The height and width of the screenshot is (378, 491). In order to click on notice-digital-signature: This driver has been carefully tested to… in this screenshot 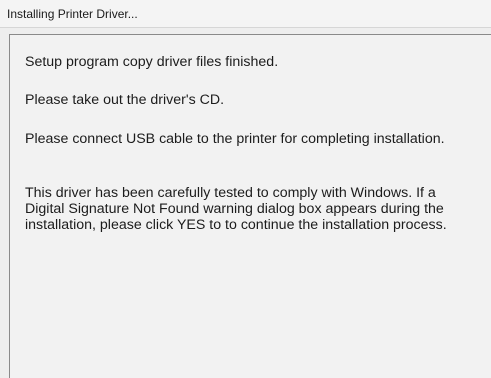, I will do `click(236, 209)`.